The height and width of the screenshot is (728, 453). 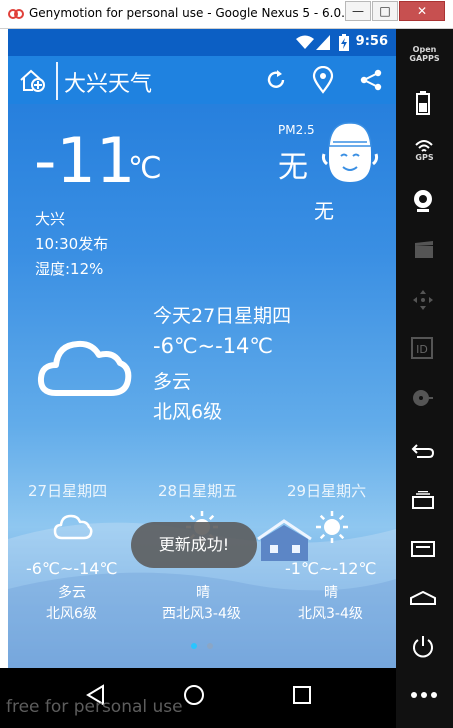 I want to click on forecast-3-wind: 北风3-4级, so click(x=330, y=614).